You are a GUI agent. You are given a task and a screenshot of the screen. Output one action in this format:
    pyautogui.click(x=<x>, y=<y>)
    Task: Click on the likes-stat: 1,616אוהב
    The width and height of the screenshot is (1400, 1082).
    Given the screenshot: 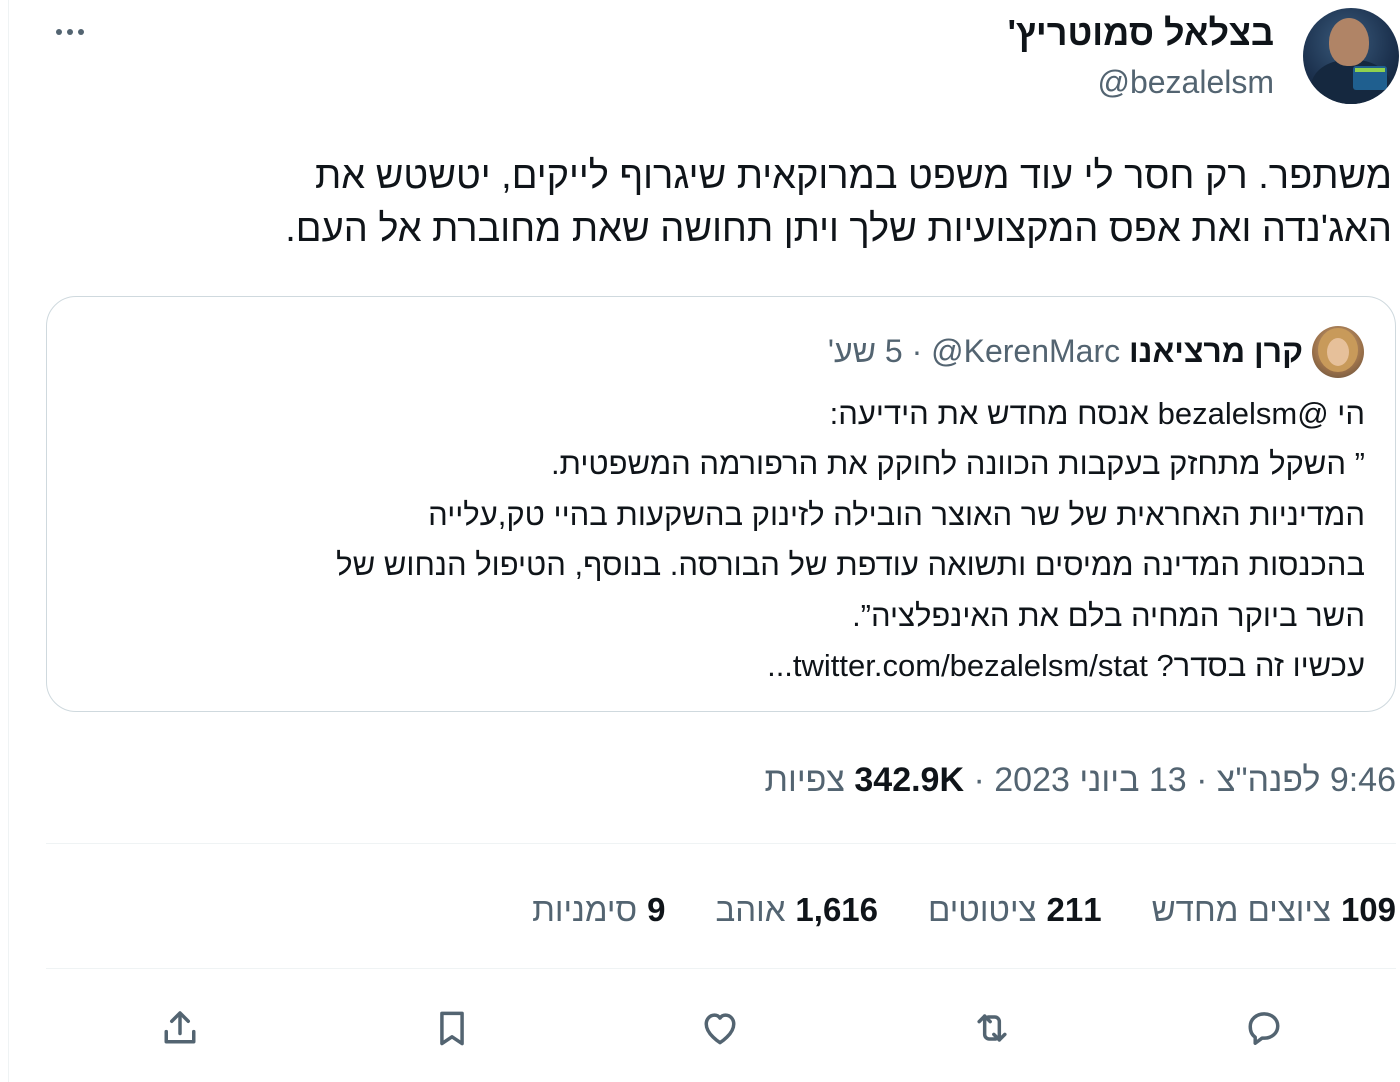 What is the action you would take?
    pyautogui.click(x=796, y=910)
    